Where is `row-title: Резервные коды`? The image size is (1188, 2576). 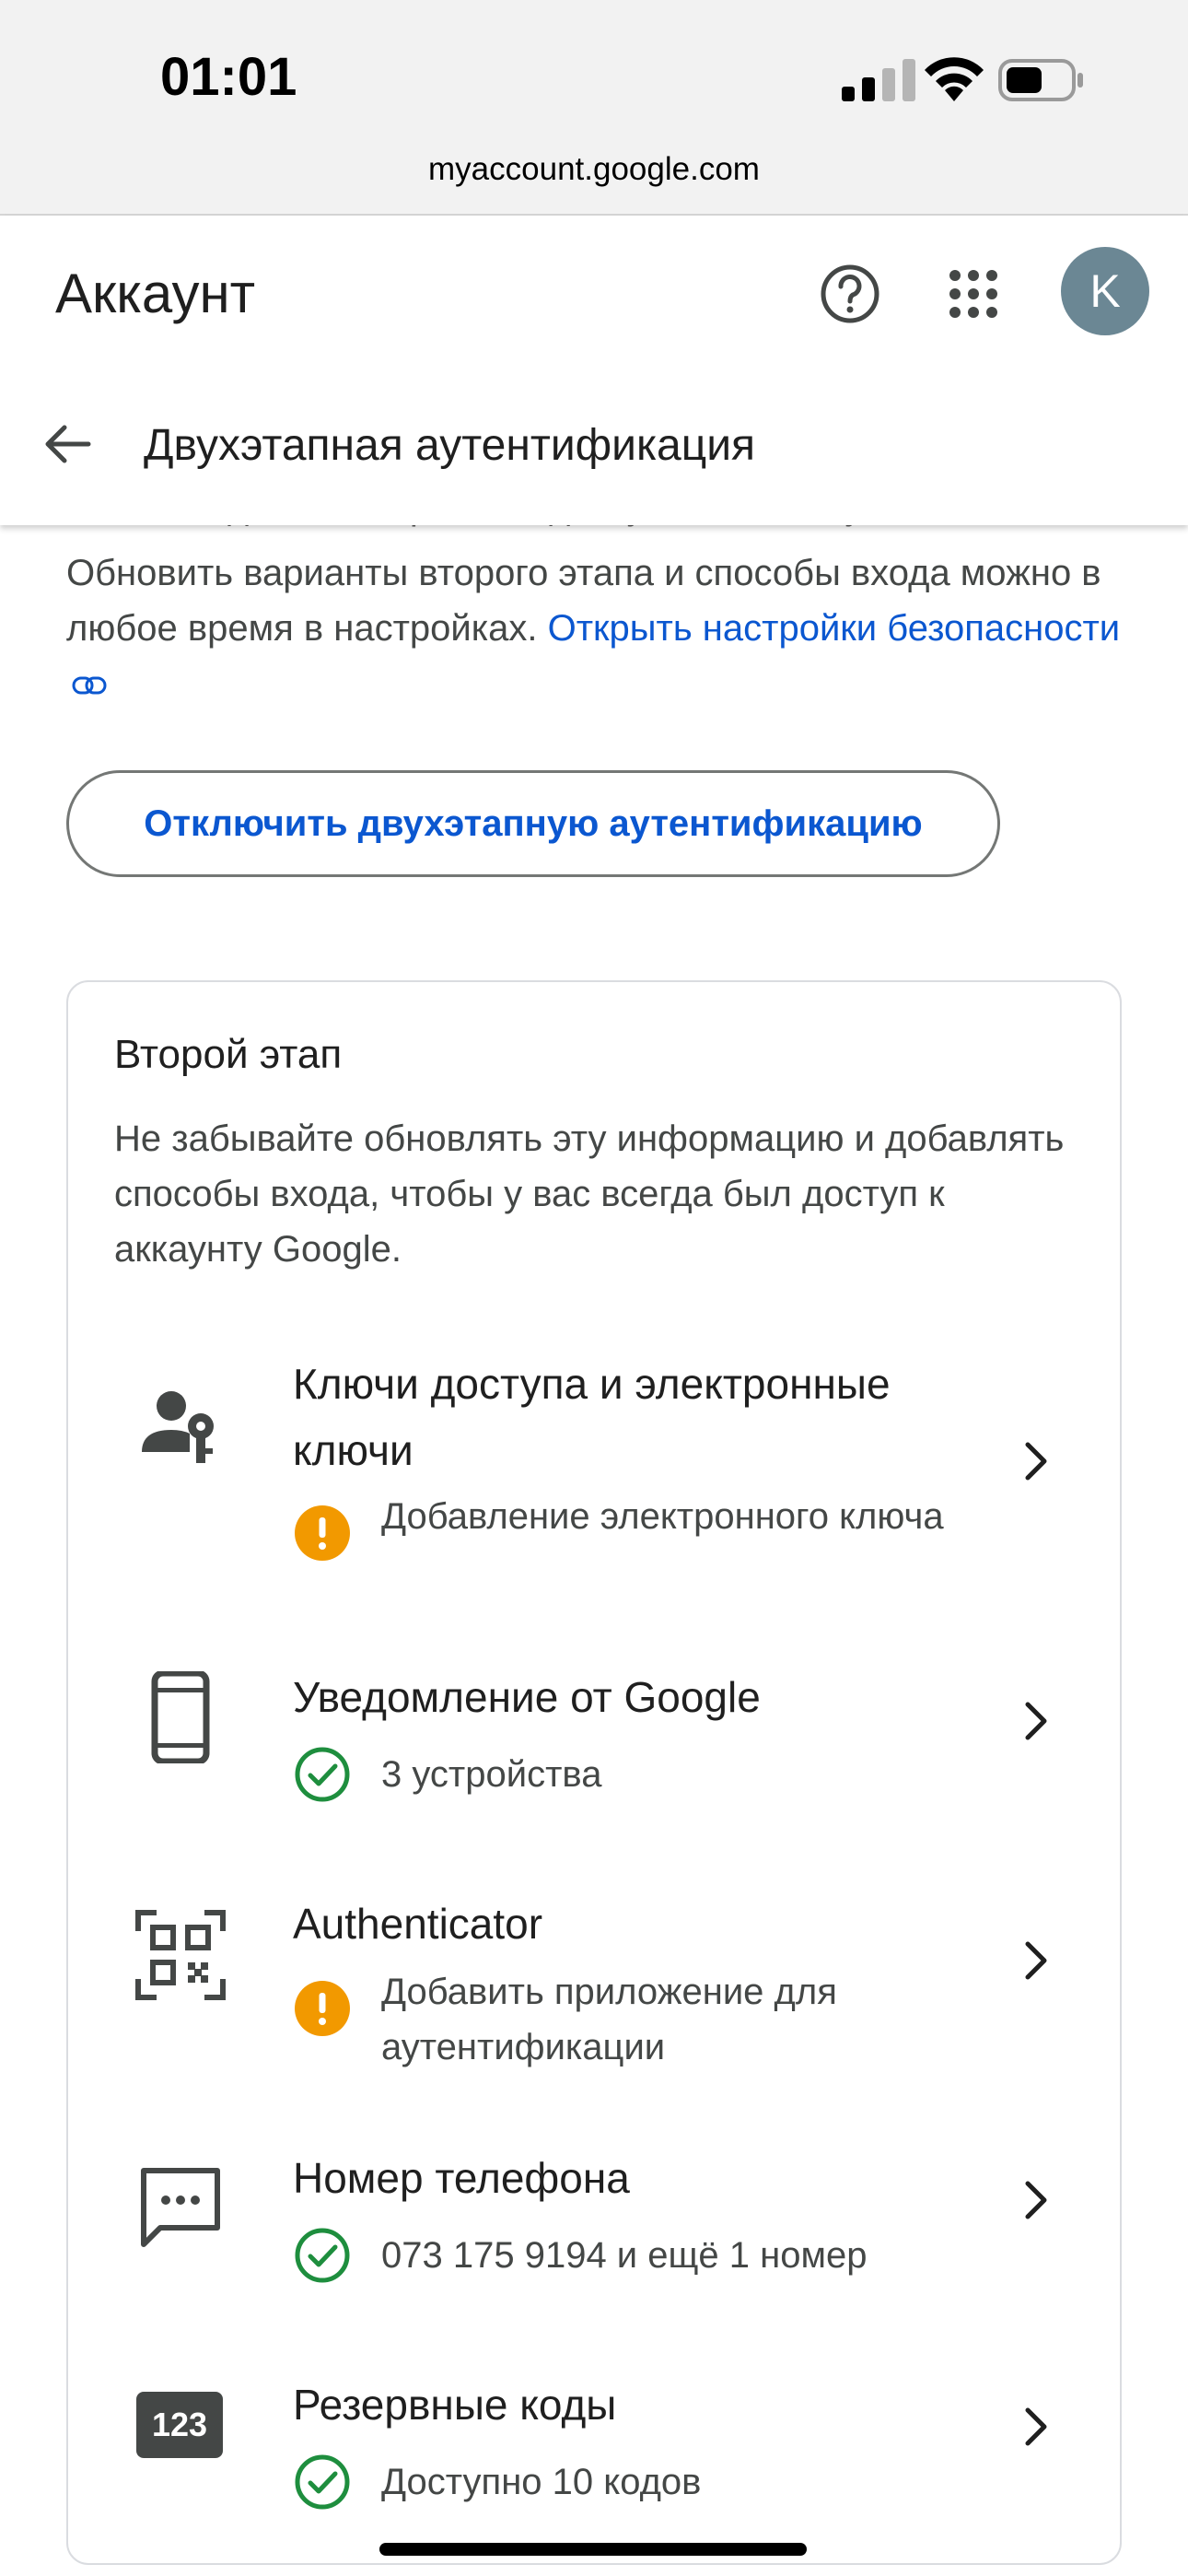 row-title: Резервные коды is located at coordinates (455, 2405).